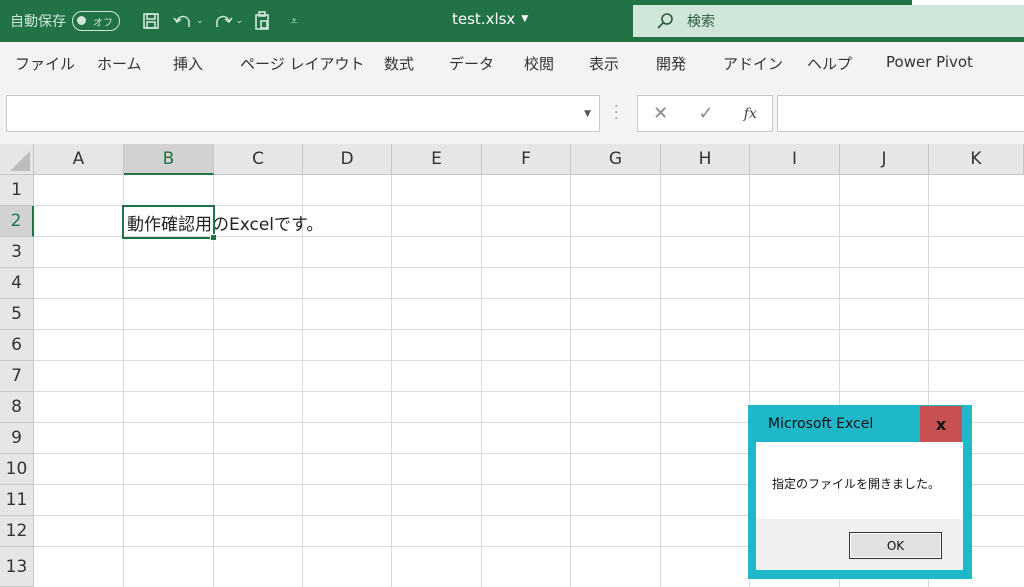 The image size is (1024, 587). What do you see at coordinates (303, 113) in the screenshot?
I see `name-box: ▼` at bounding box center [303, 113].